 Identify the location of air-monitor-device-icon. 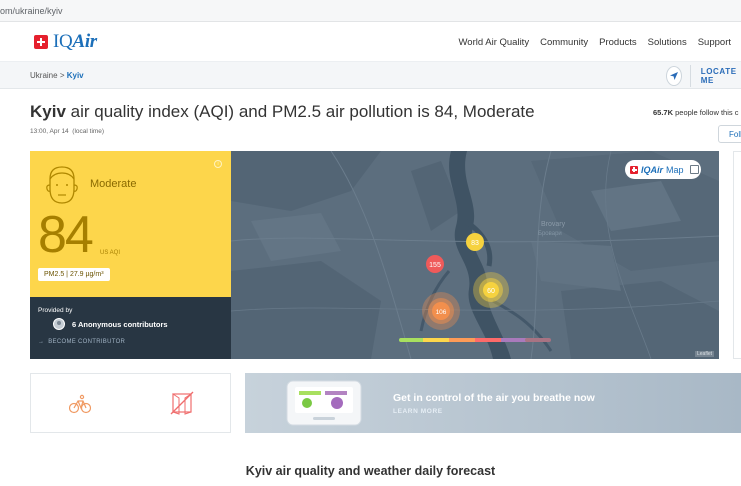
(324, 403).